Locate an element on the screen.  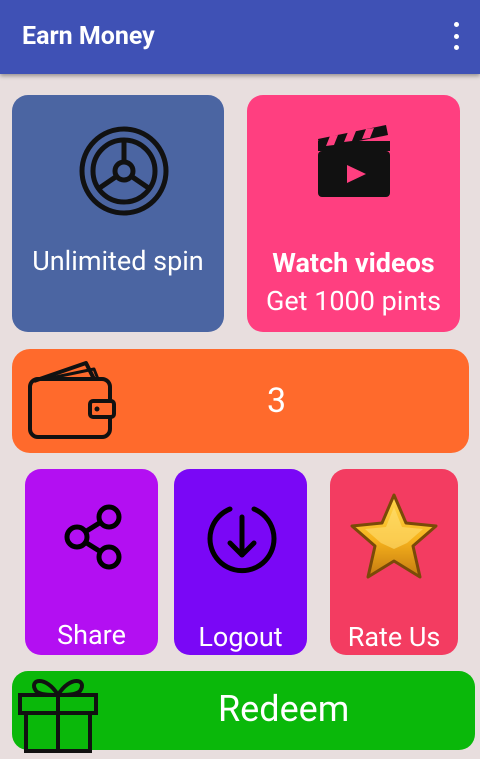
unlimited-spin-tile: Unlimited spin is located at coordinates (118, 213).